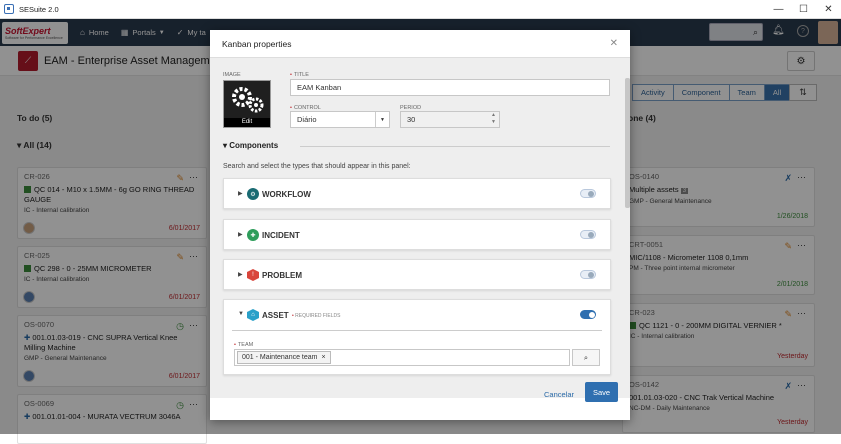  What do you see at coordinates (284, 357) in the screenshot?
I see `team-tag: 001 - Maintenance team ×` at bounding box center [284, 357].